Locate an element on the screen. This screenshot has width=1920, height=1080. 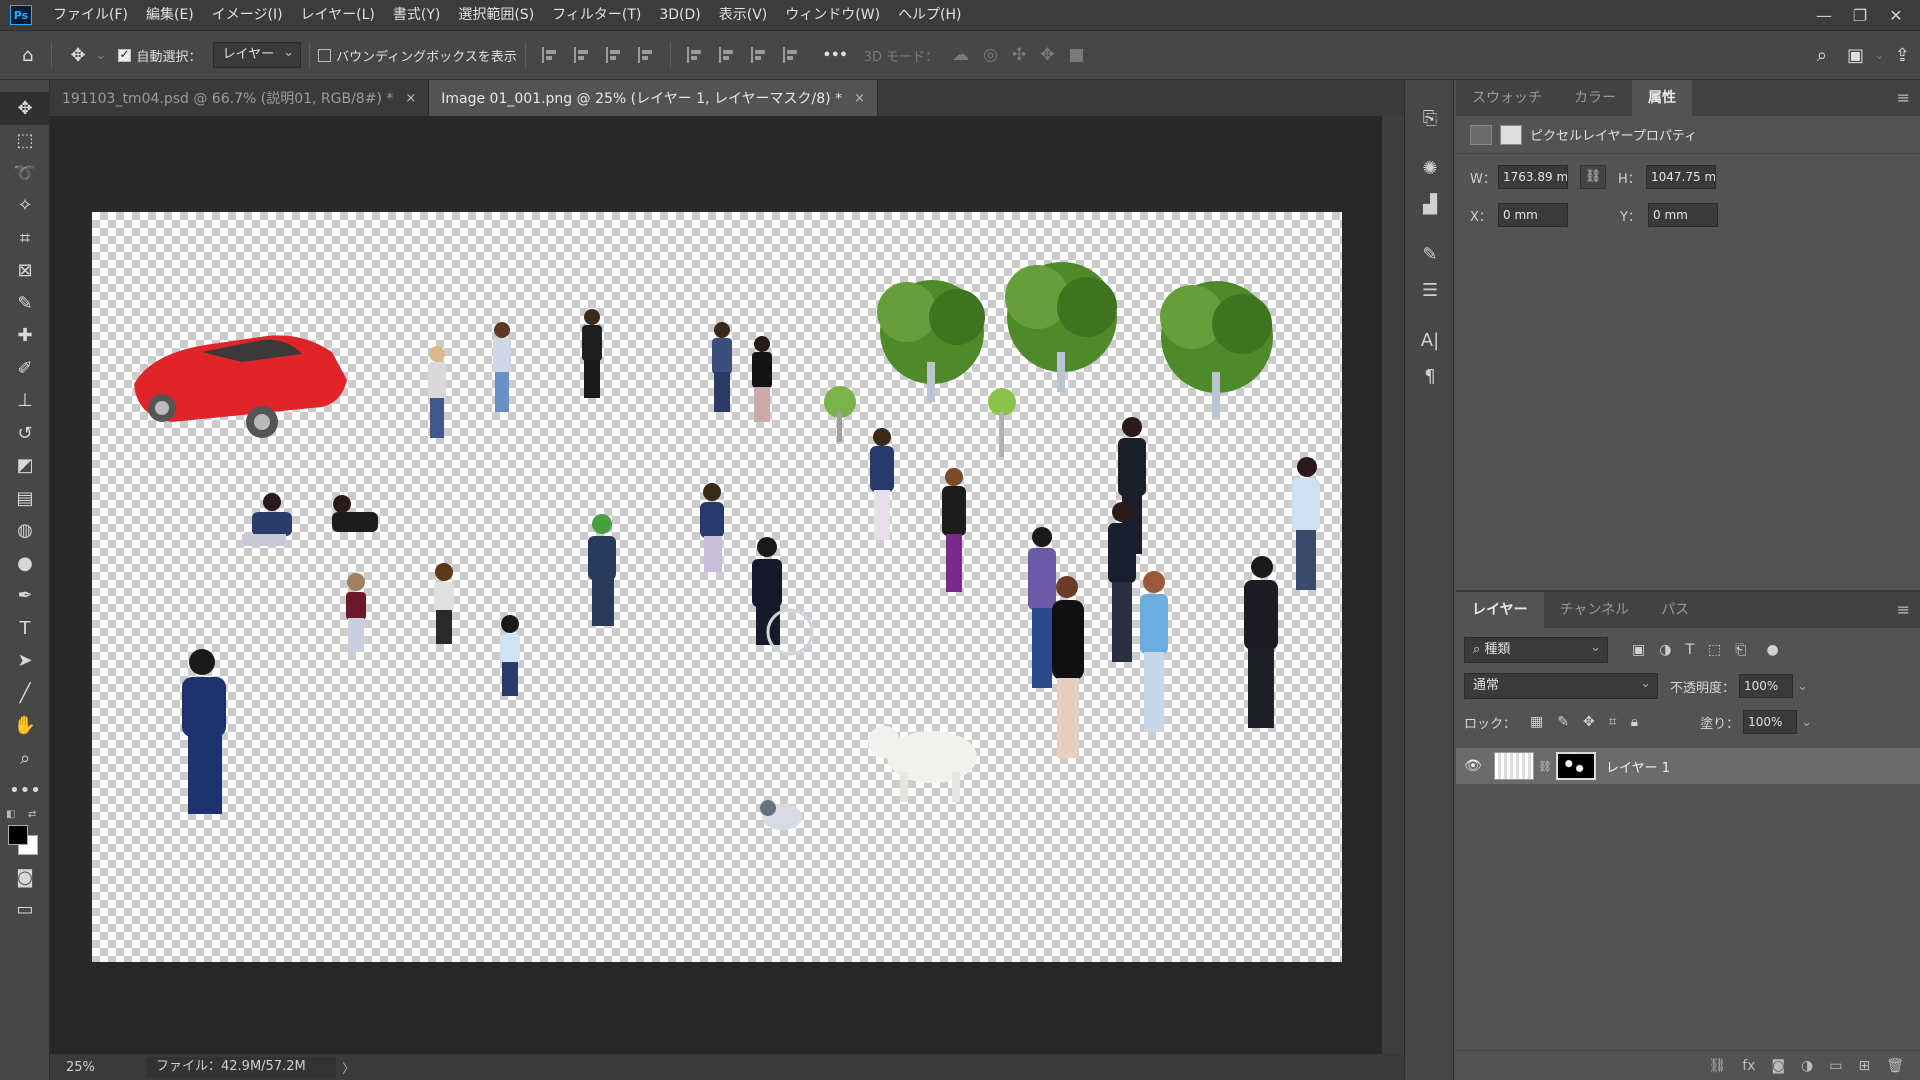
align-bottom-icon is located at coordinates (758, 55).